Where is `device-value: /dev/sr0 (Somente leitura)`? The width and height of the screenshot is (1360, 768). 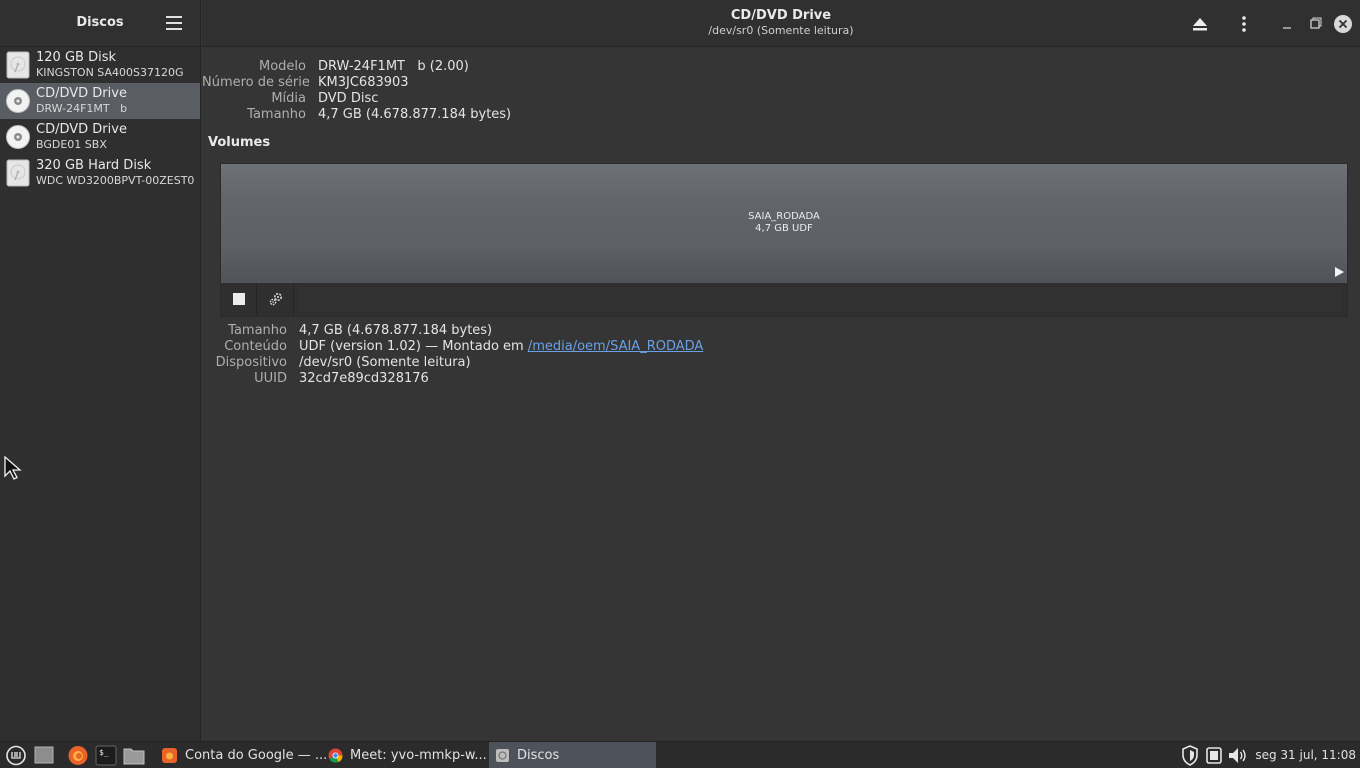 device-value: /dev/sr0 (Somente leitura) is located at coordinates (385, 362).